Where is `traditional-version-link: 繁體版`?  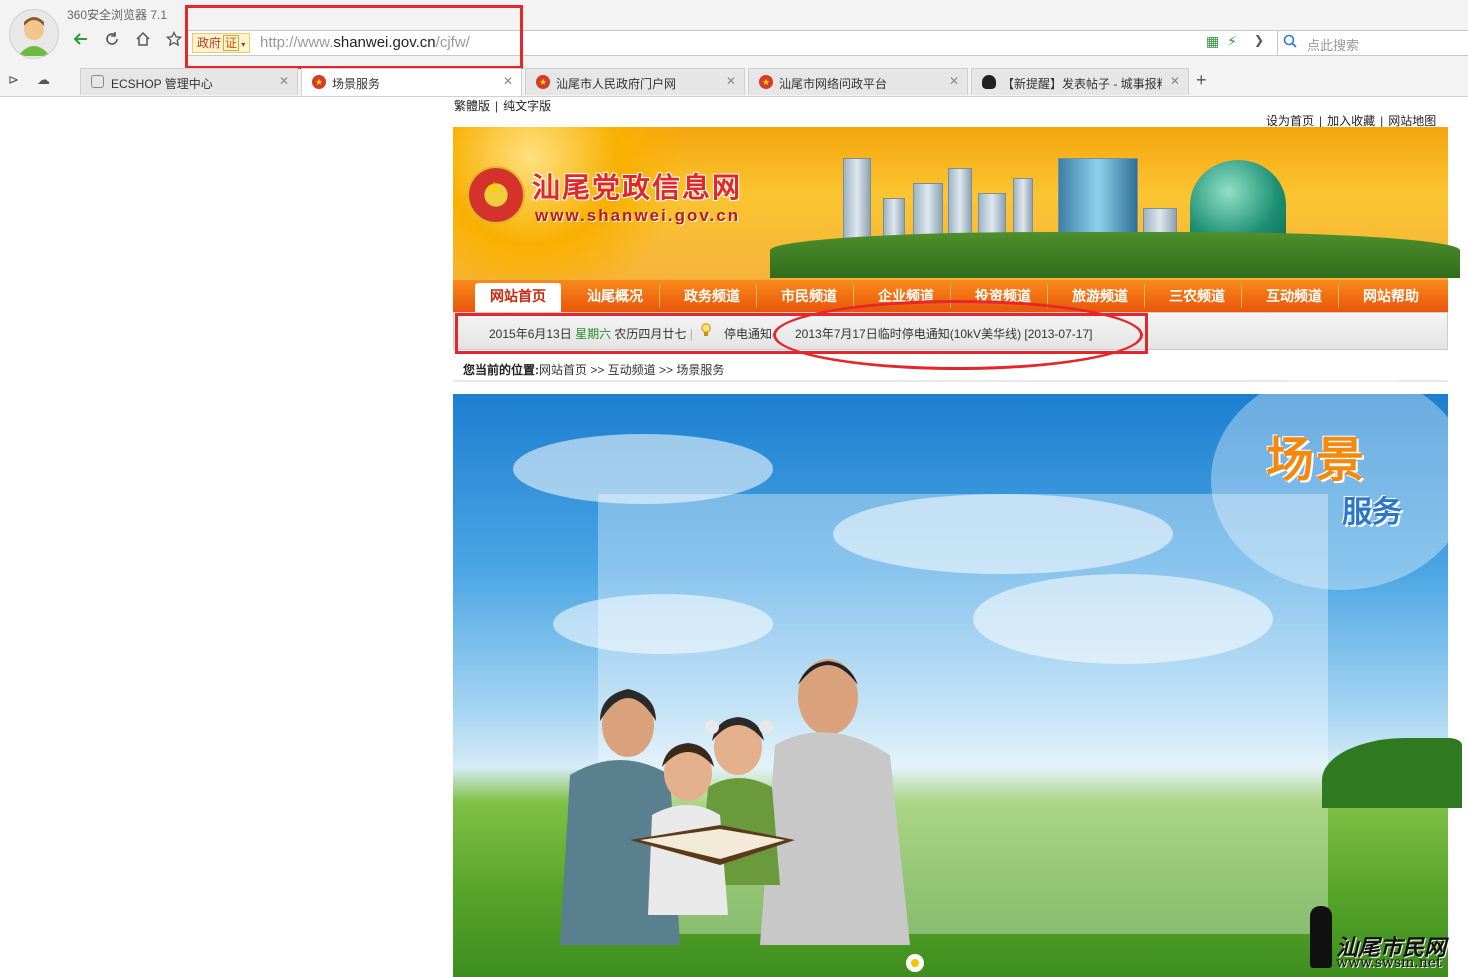 traditional-version-link: 繁體版 is located at coordinates (472, 106).